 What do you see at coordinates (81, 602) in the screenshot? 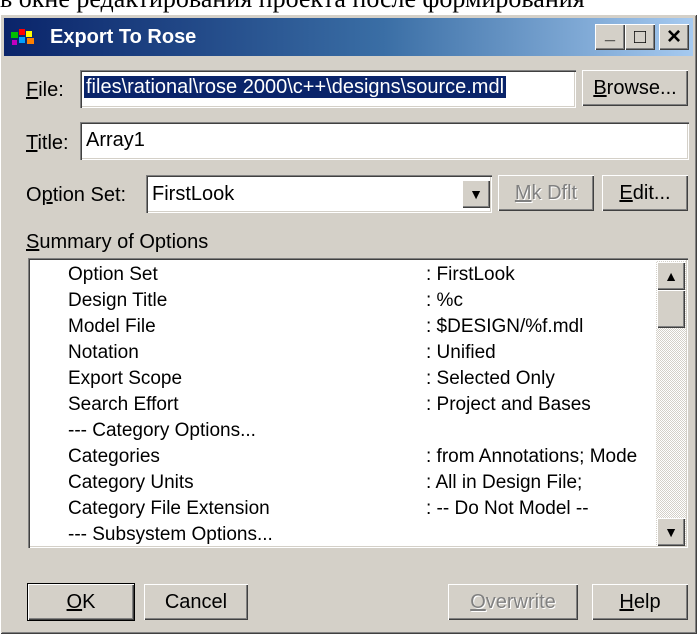
I see `ok-button: OK` at bounding box center [81, 602].